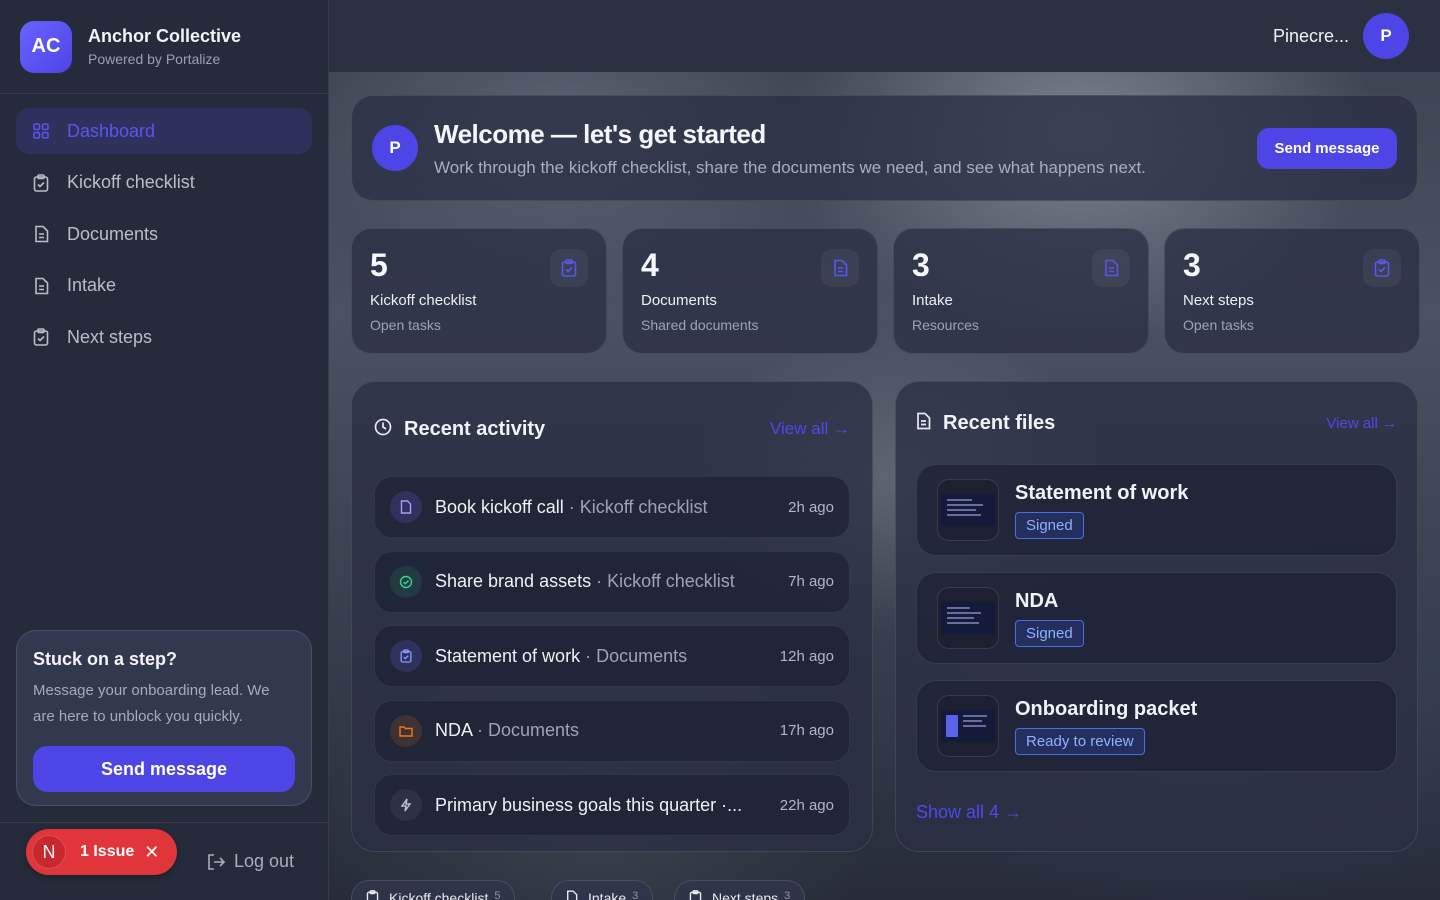  What do you see at coordinates (945, 325) in the screenshot?
I see `stat-sublabel: Resources` at bounding box center [945, 325].